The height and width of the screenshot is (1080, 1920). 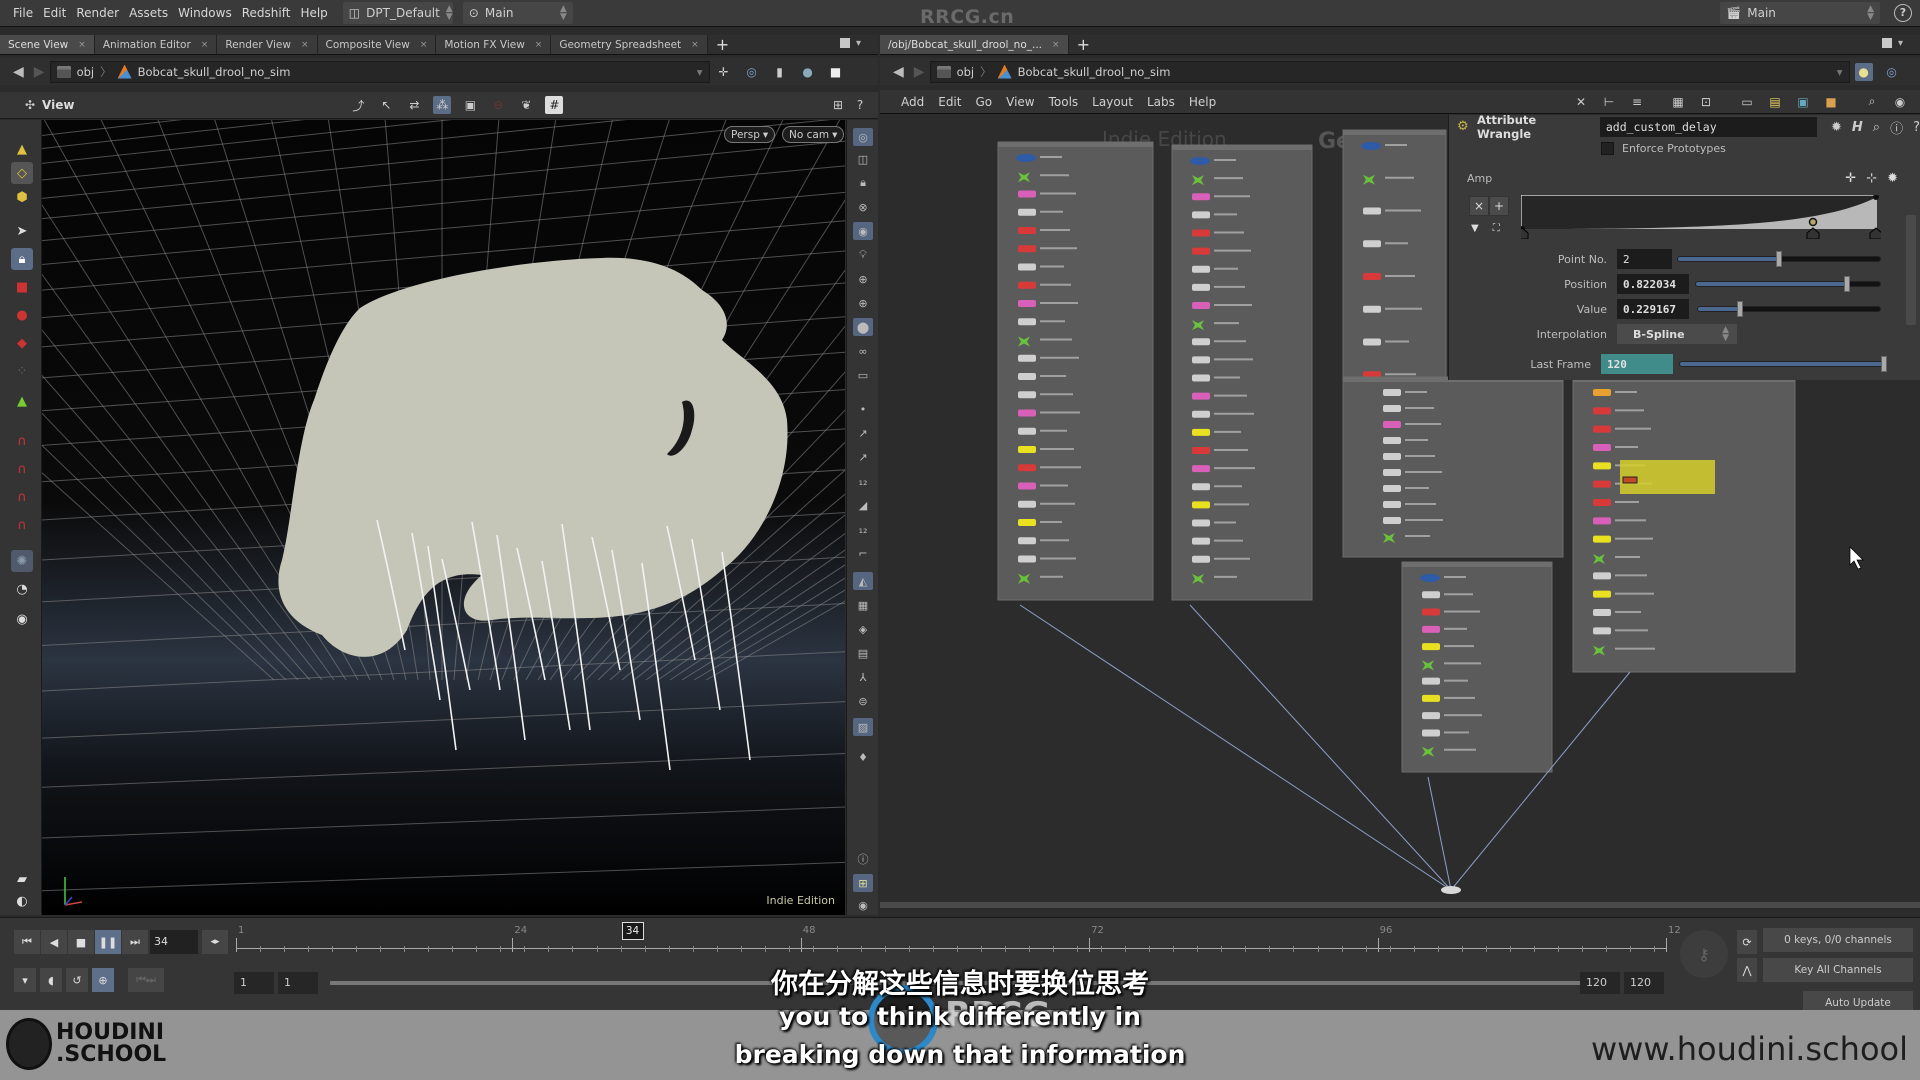 I want to click on background-icon: ◭, so click(x=863, y=581).